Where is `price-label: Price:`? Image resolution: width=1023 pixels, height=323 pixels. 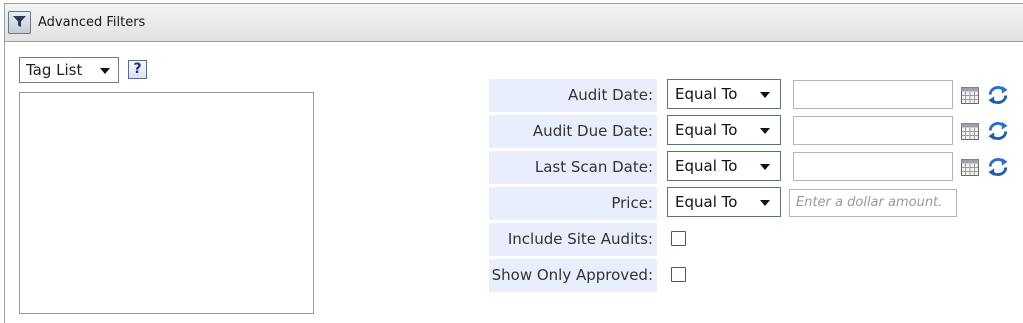 price-label: Price: is located at coordinates (573, 203).